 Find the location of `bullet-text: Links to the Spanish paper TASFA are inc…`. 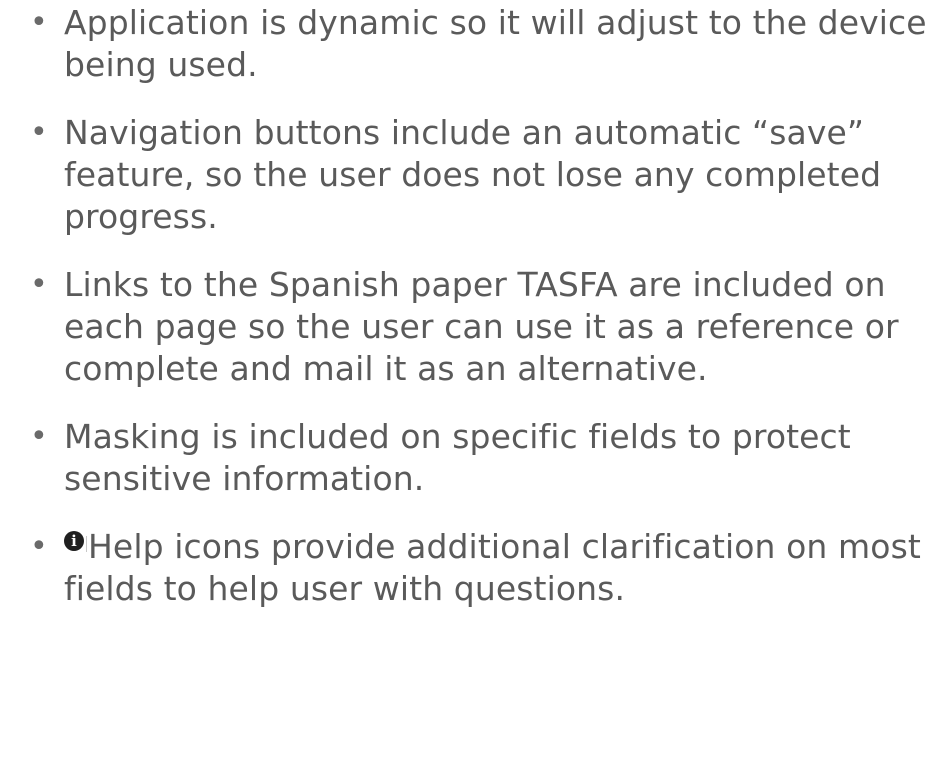

bullet-text: Links to the Spanish paper TASFA are inc… is located at coordinates (481, 326).